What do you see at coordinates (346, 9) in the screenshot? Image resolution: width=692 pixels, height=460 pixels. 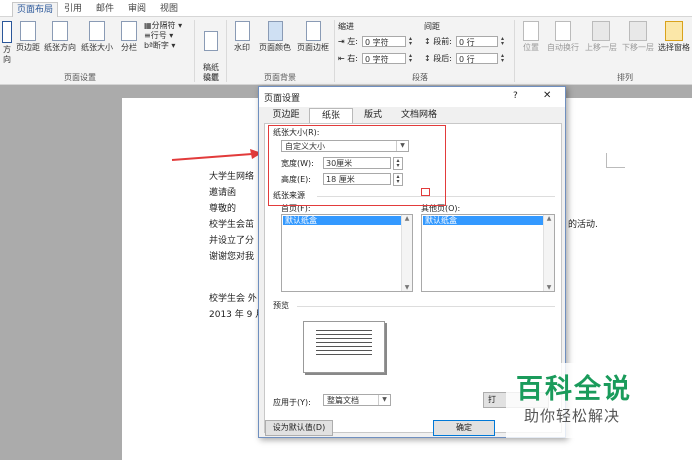 I see `ribbon-tab-bar: 页面布局 引用 邮件 审阅 视图` at bounding box center [346, 9].